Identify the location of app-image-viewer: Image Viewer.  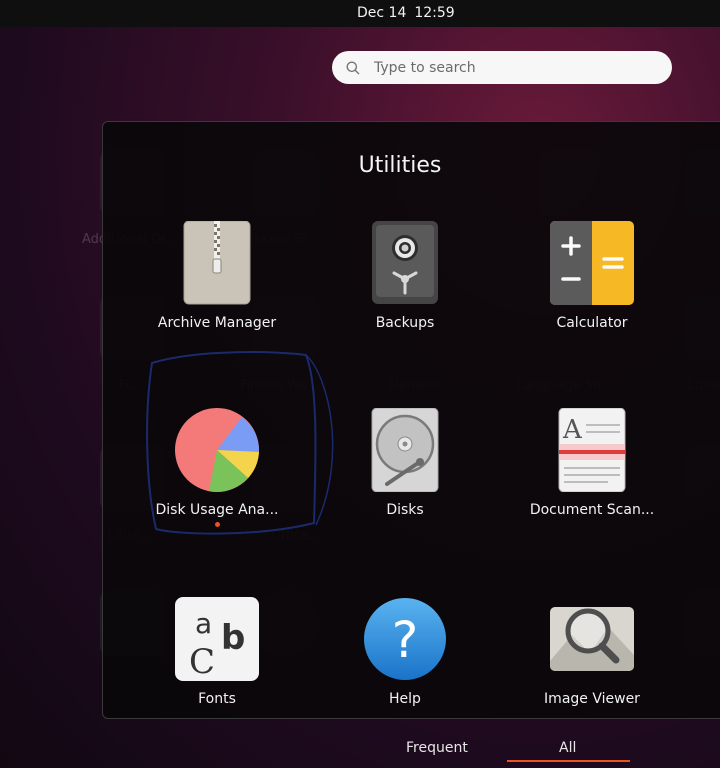
(592, 652).